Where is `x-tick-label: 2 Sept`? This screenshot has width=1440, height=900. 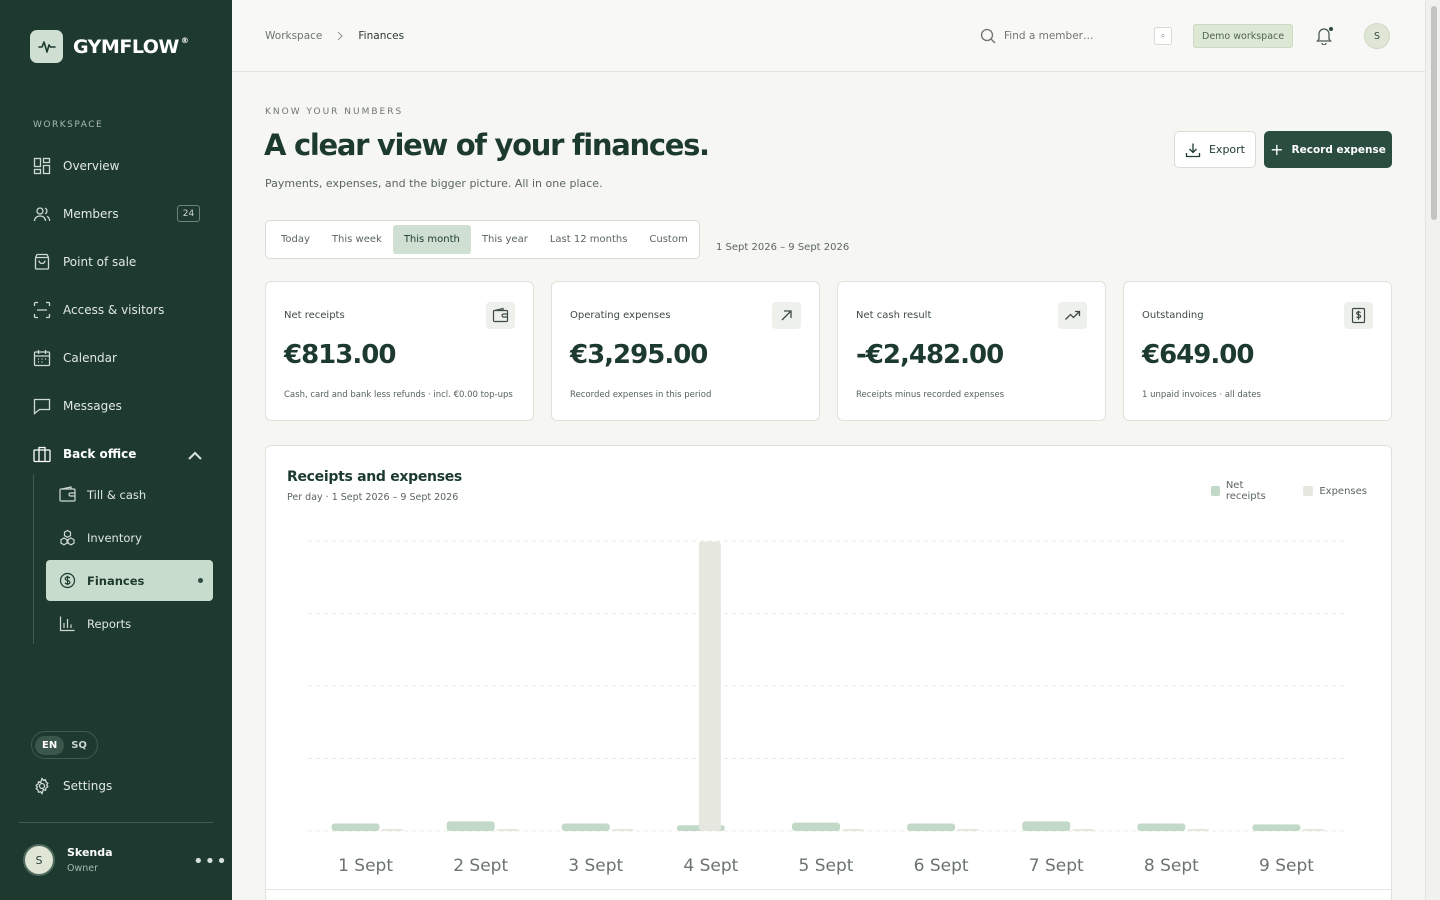 x-tick-label: 2 Sept is located at coordinates (480, 866).